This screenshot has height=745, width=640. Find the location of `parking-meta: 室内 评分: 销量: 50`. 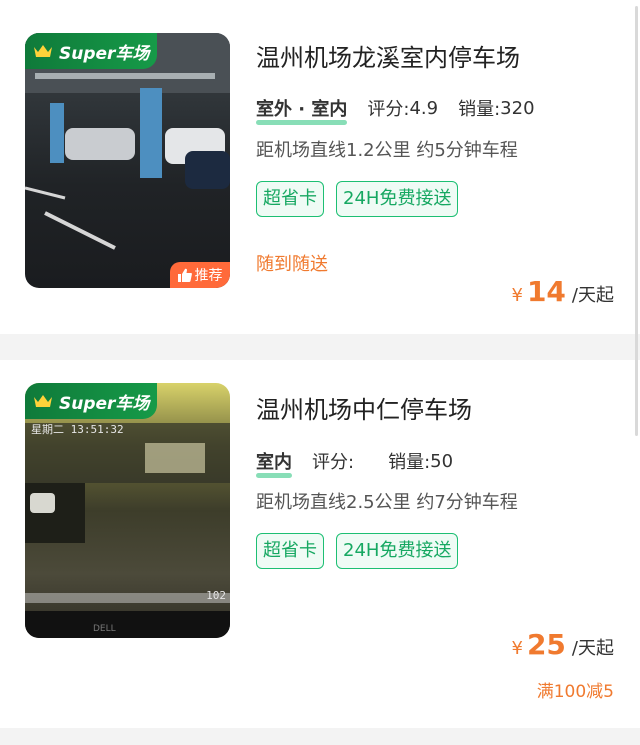

parking-meta: 室内 评分: 销量: 50 is located at coordinates (355, 463).